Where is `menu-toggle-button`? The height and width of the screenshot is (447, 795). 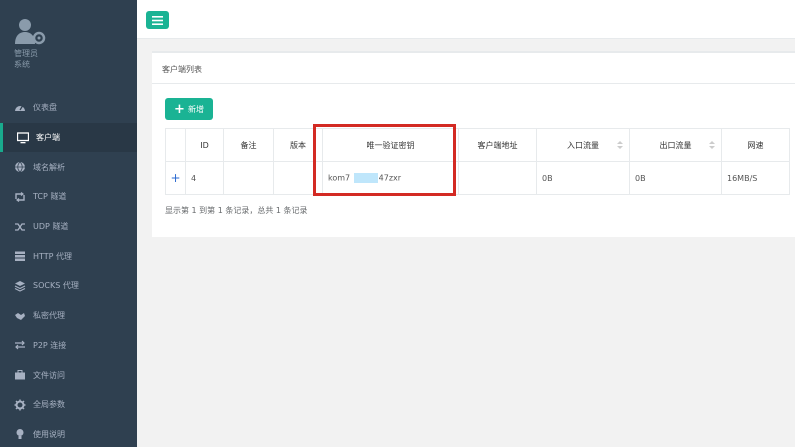 menu-toggle-button is located at coordinates (157, 20).